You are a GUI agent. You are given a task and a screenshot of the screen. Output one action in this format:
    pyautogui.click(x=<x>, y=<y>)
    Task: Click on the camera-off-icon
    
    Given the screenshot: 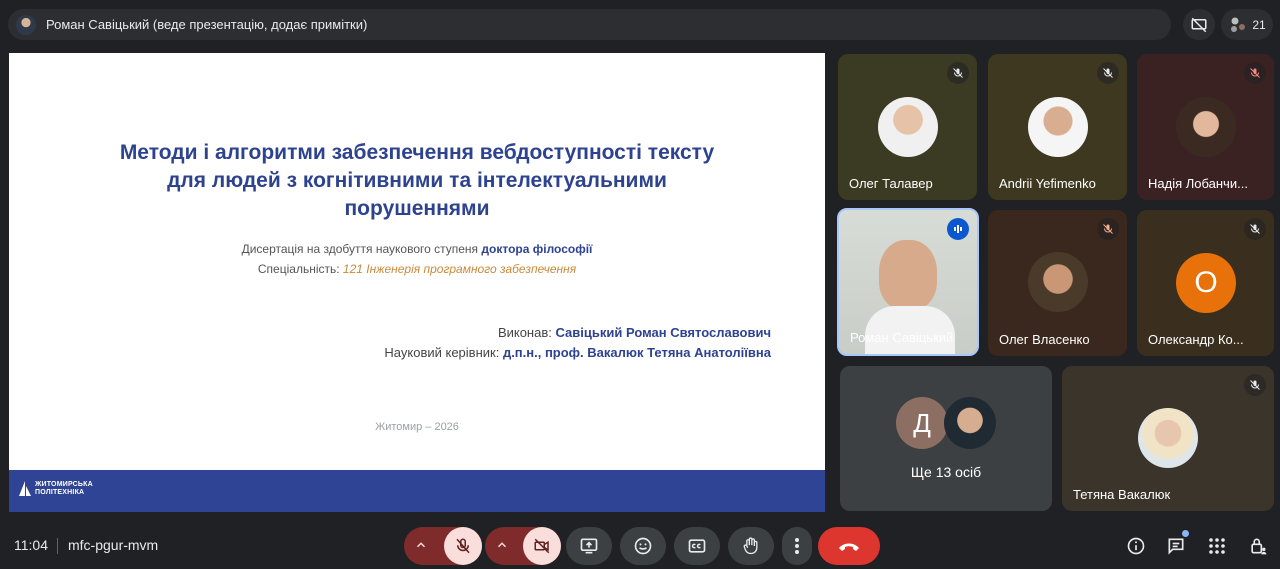 What is the action you would take?
    pyautogui.click(x=542, y=546)
    